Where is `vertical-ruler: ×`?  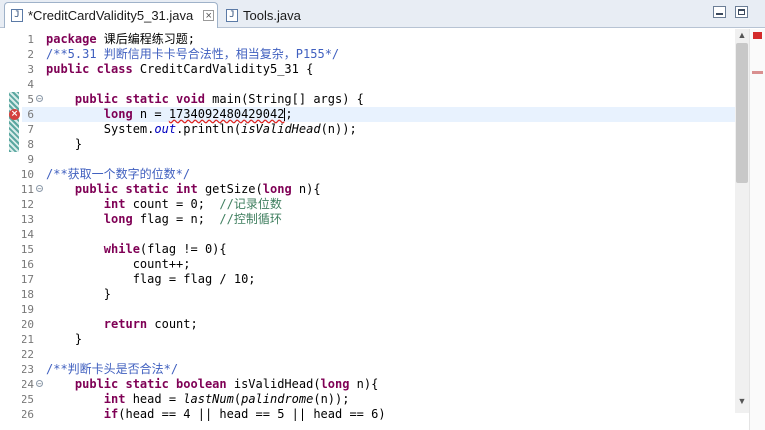
vertical-ruler: × is located at coordinates (11, 229).